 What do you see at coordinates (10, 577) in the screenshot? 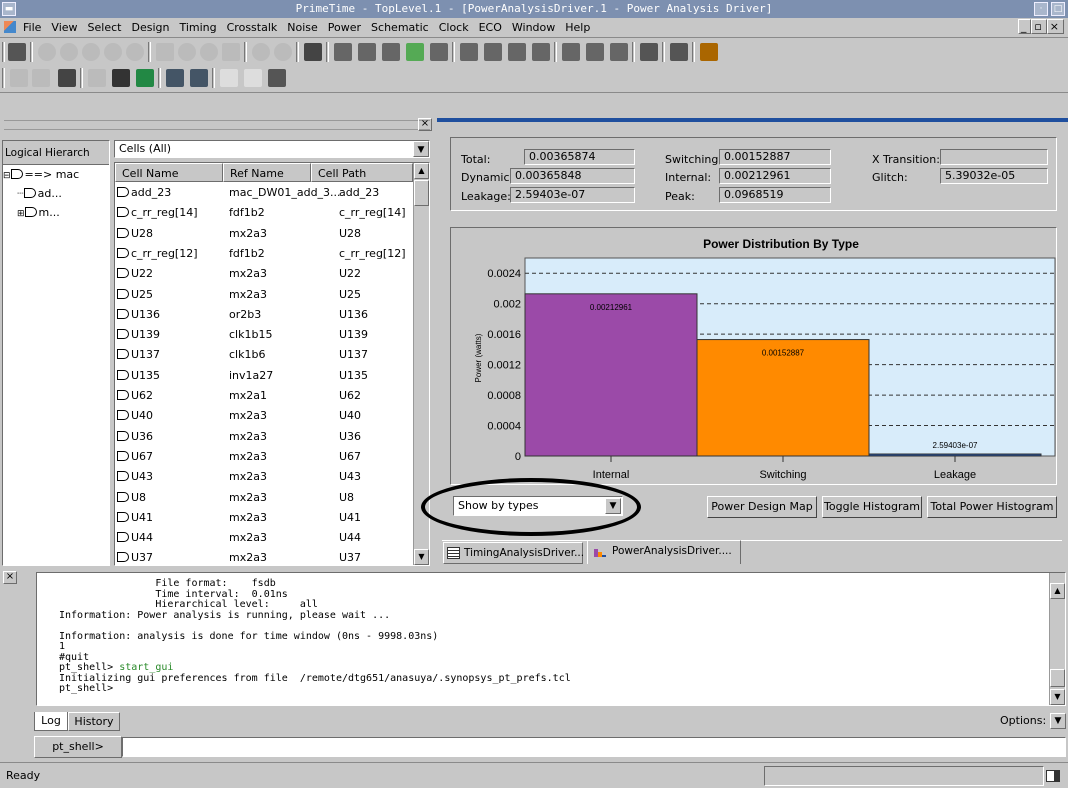
I see `close-console-button: ×` at bounding box center [10, 577].